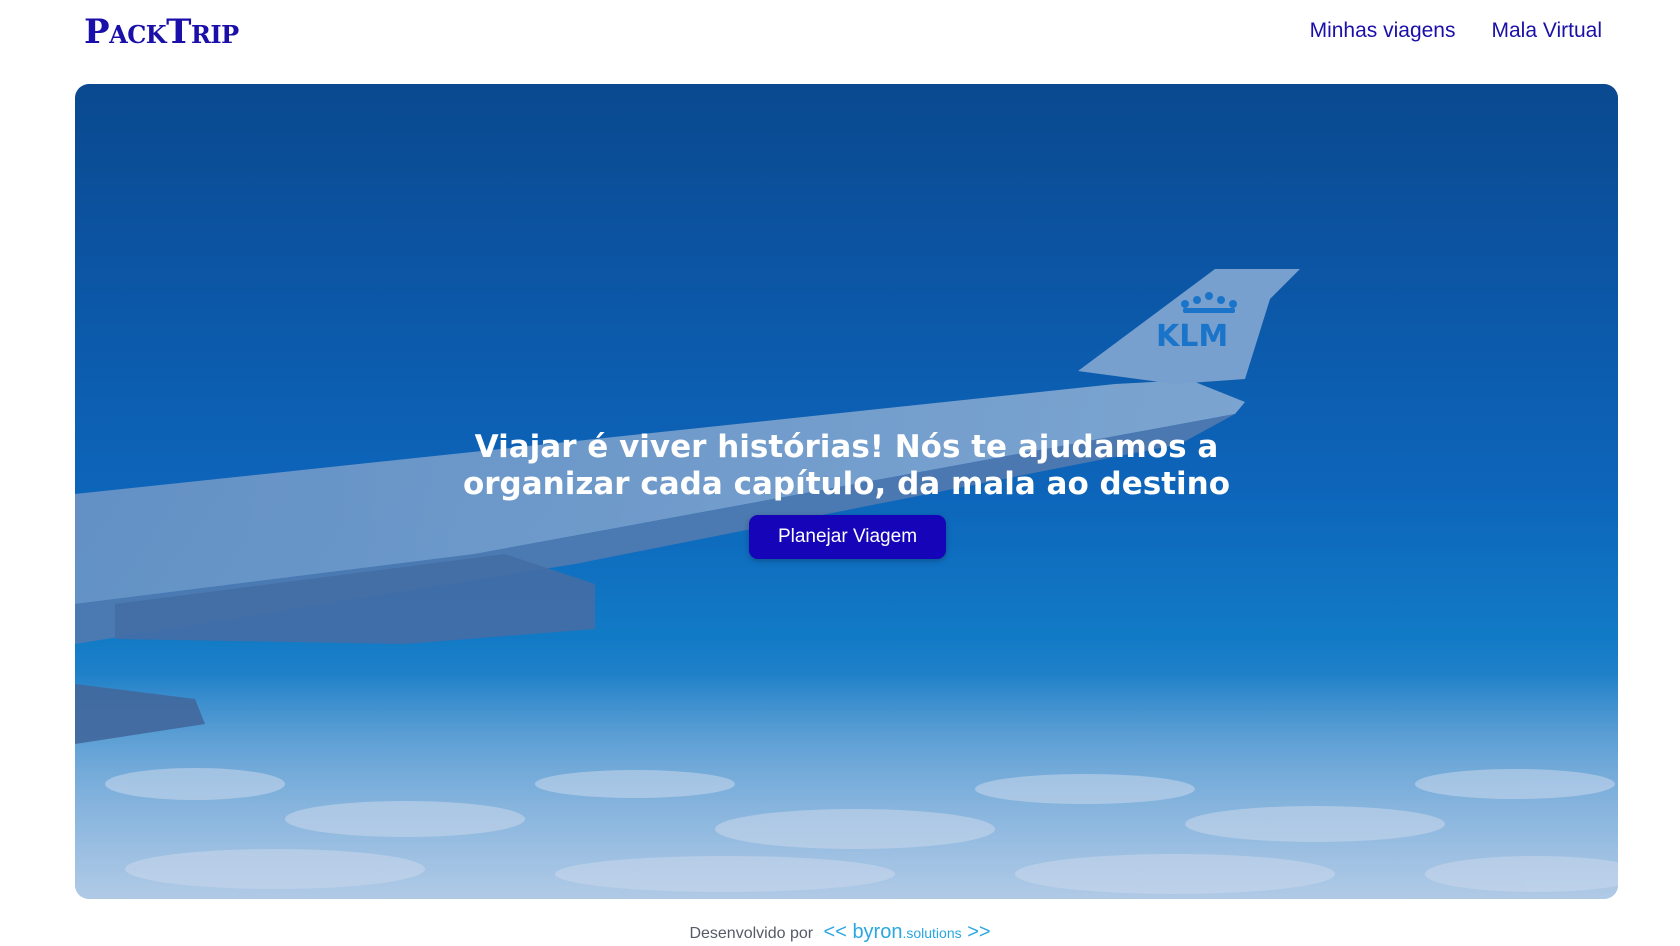  I want to click on planejar-viagem-button: Planejar Viagem, so click(847, 537).